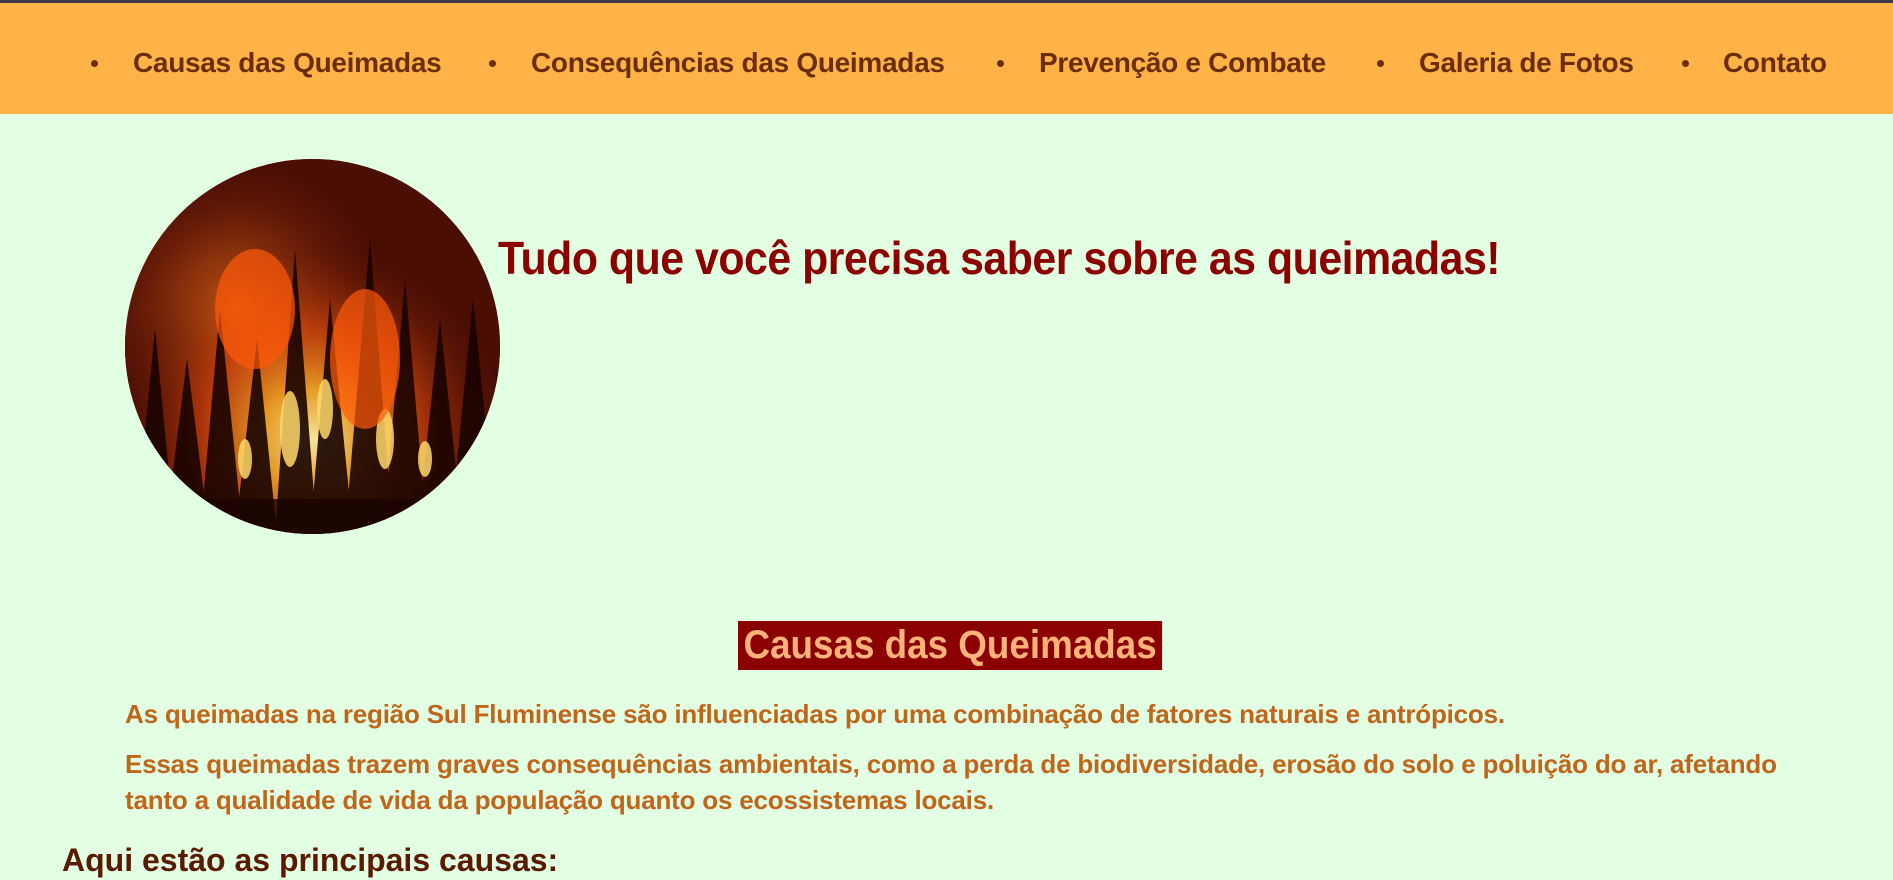  What do you see at coordinates (738, 63) in the screenshot?
I see `nav-link-consequencias: Consequências das Queimadas` at bounding box center [738, 63].